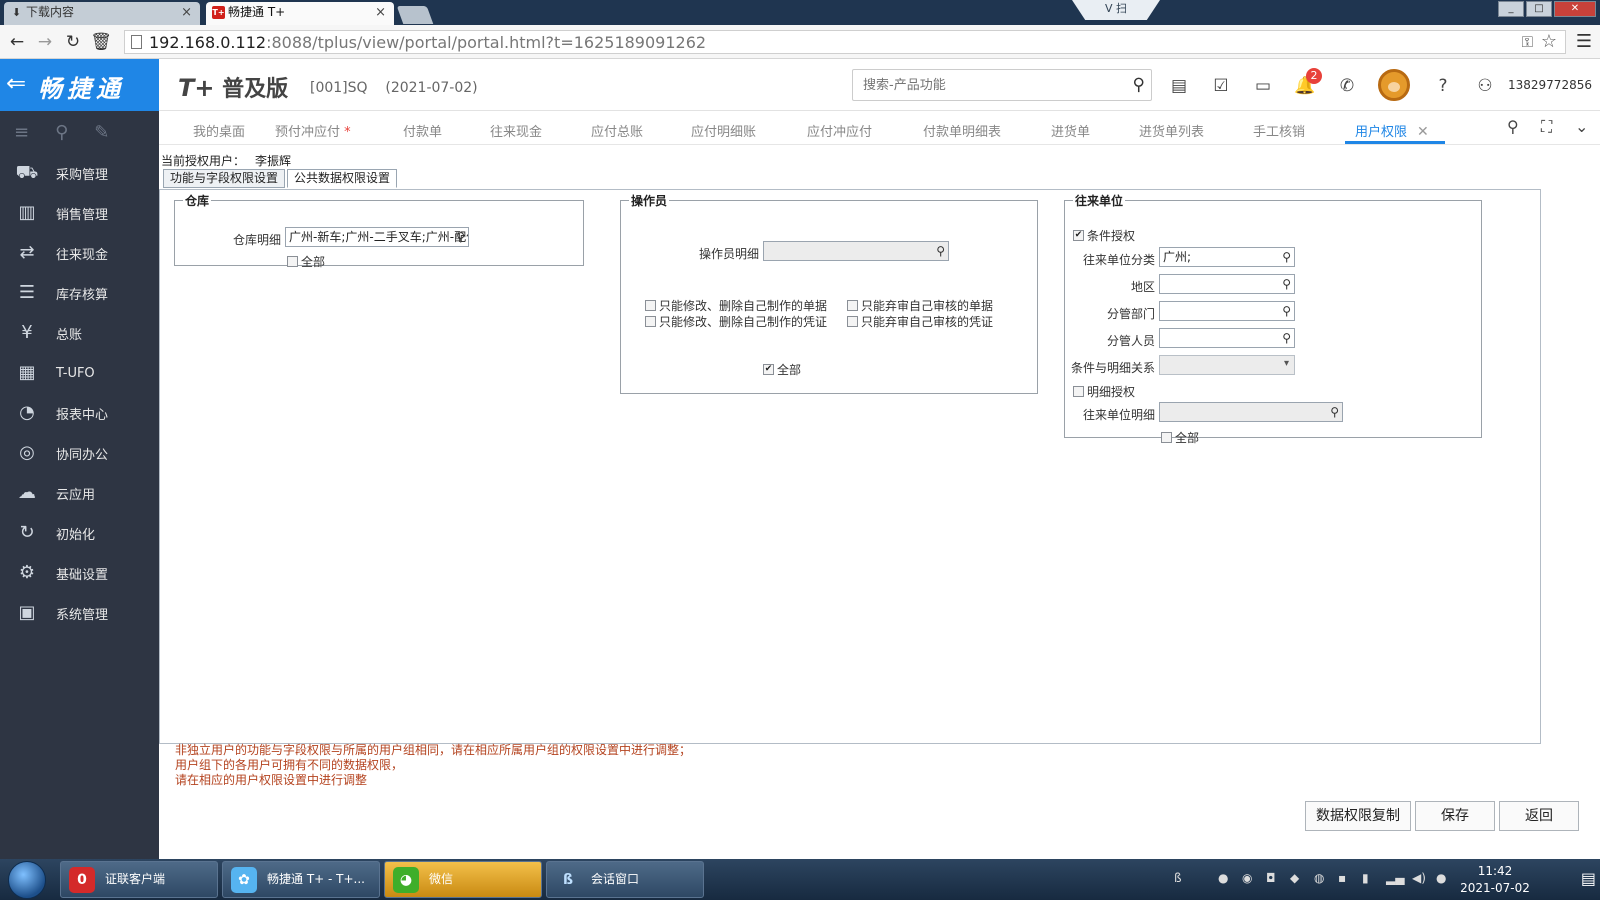 The image size is (1600, 900). What do you see at coordinates (300, 13) in the screenshot?
I see `browser-tab-tplus: T+ 畅捷通 T+ ×` at bounding box center [300, 13].